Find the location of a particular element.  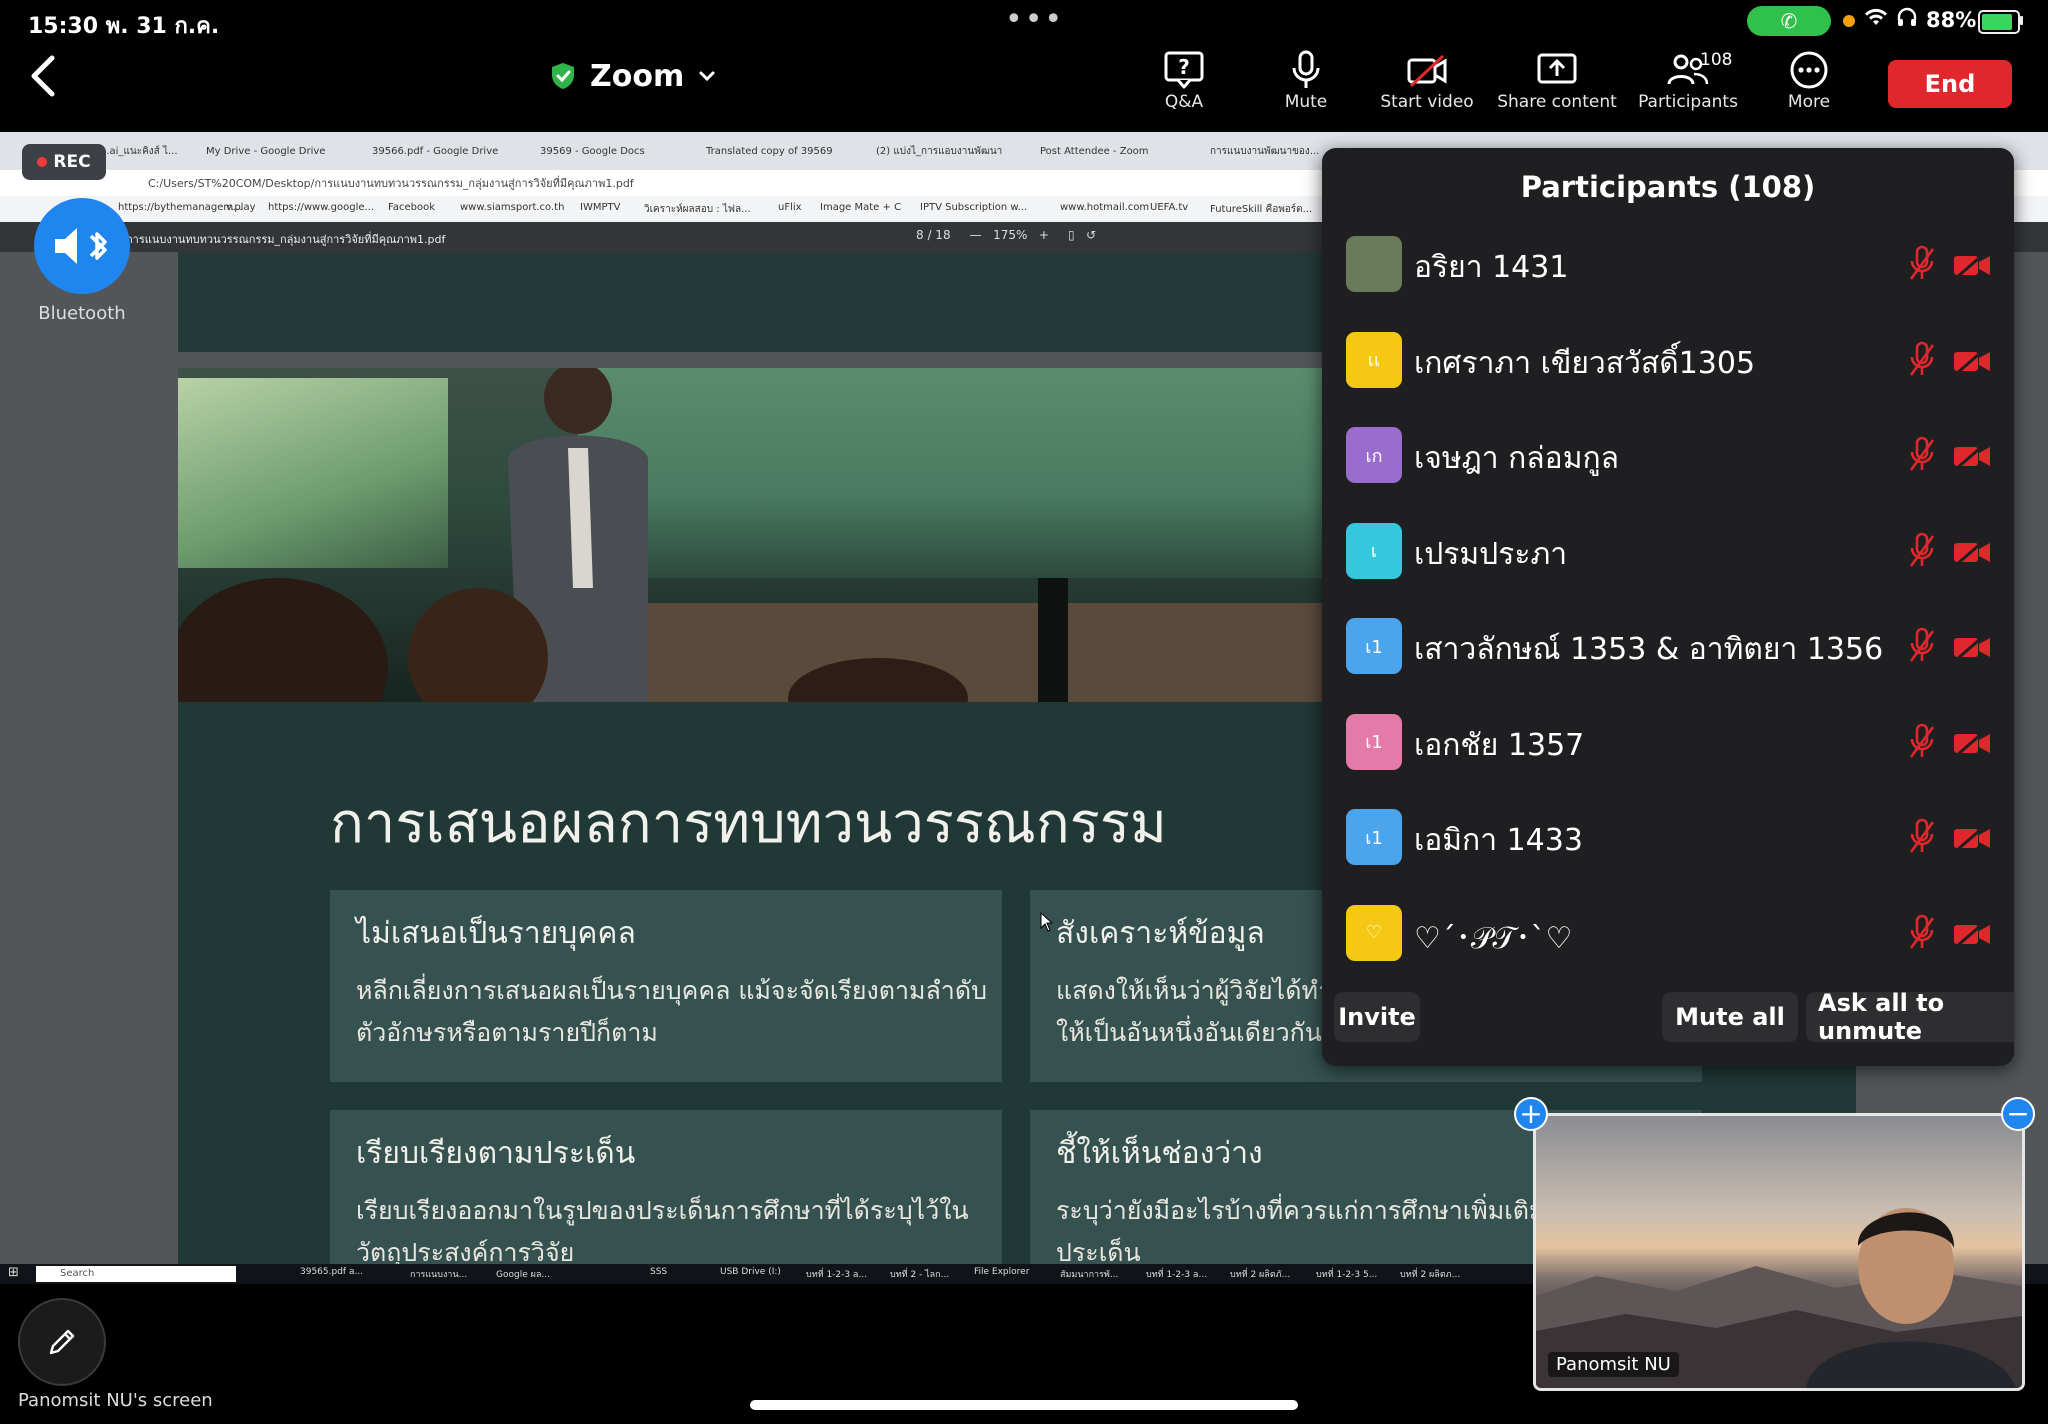

start-video-button: Start video is located at coordinates (1427, 86).